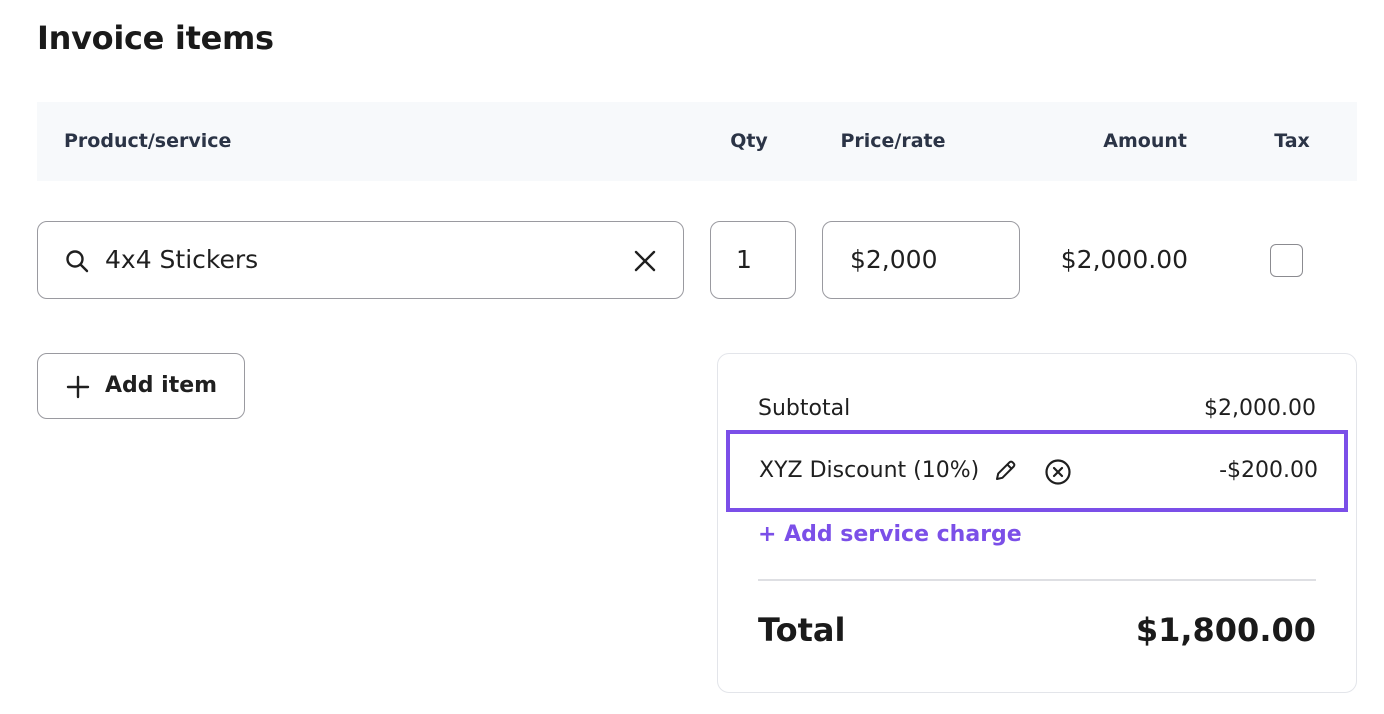 This screenshot has width=1384, height=714. I want to click on column-header-tax: Tax, so click(1292, 141).